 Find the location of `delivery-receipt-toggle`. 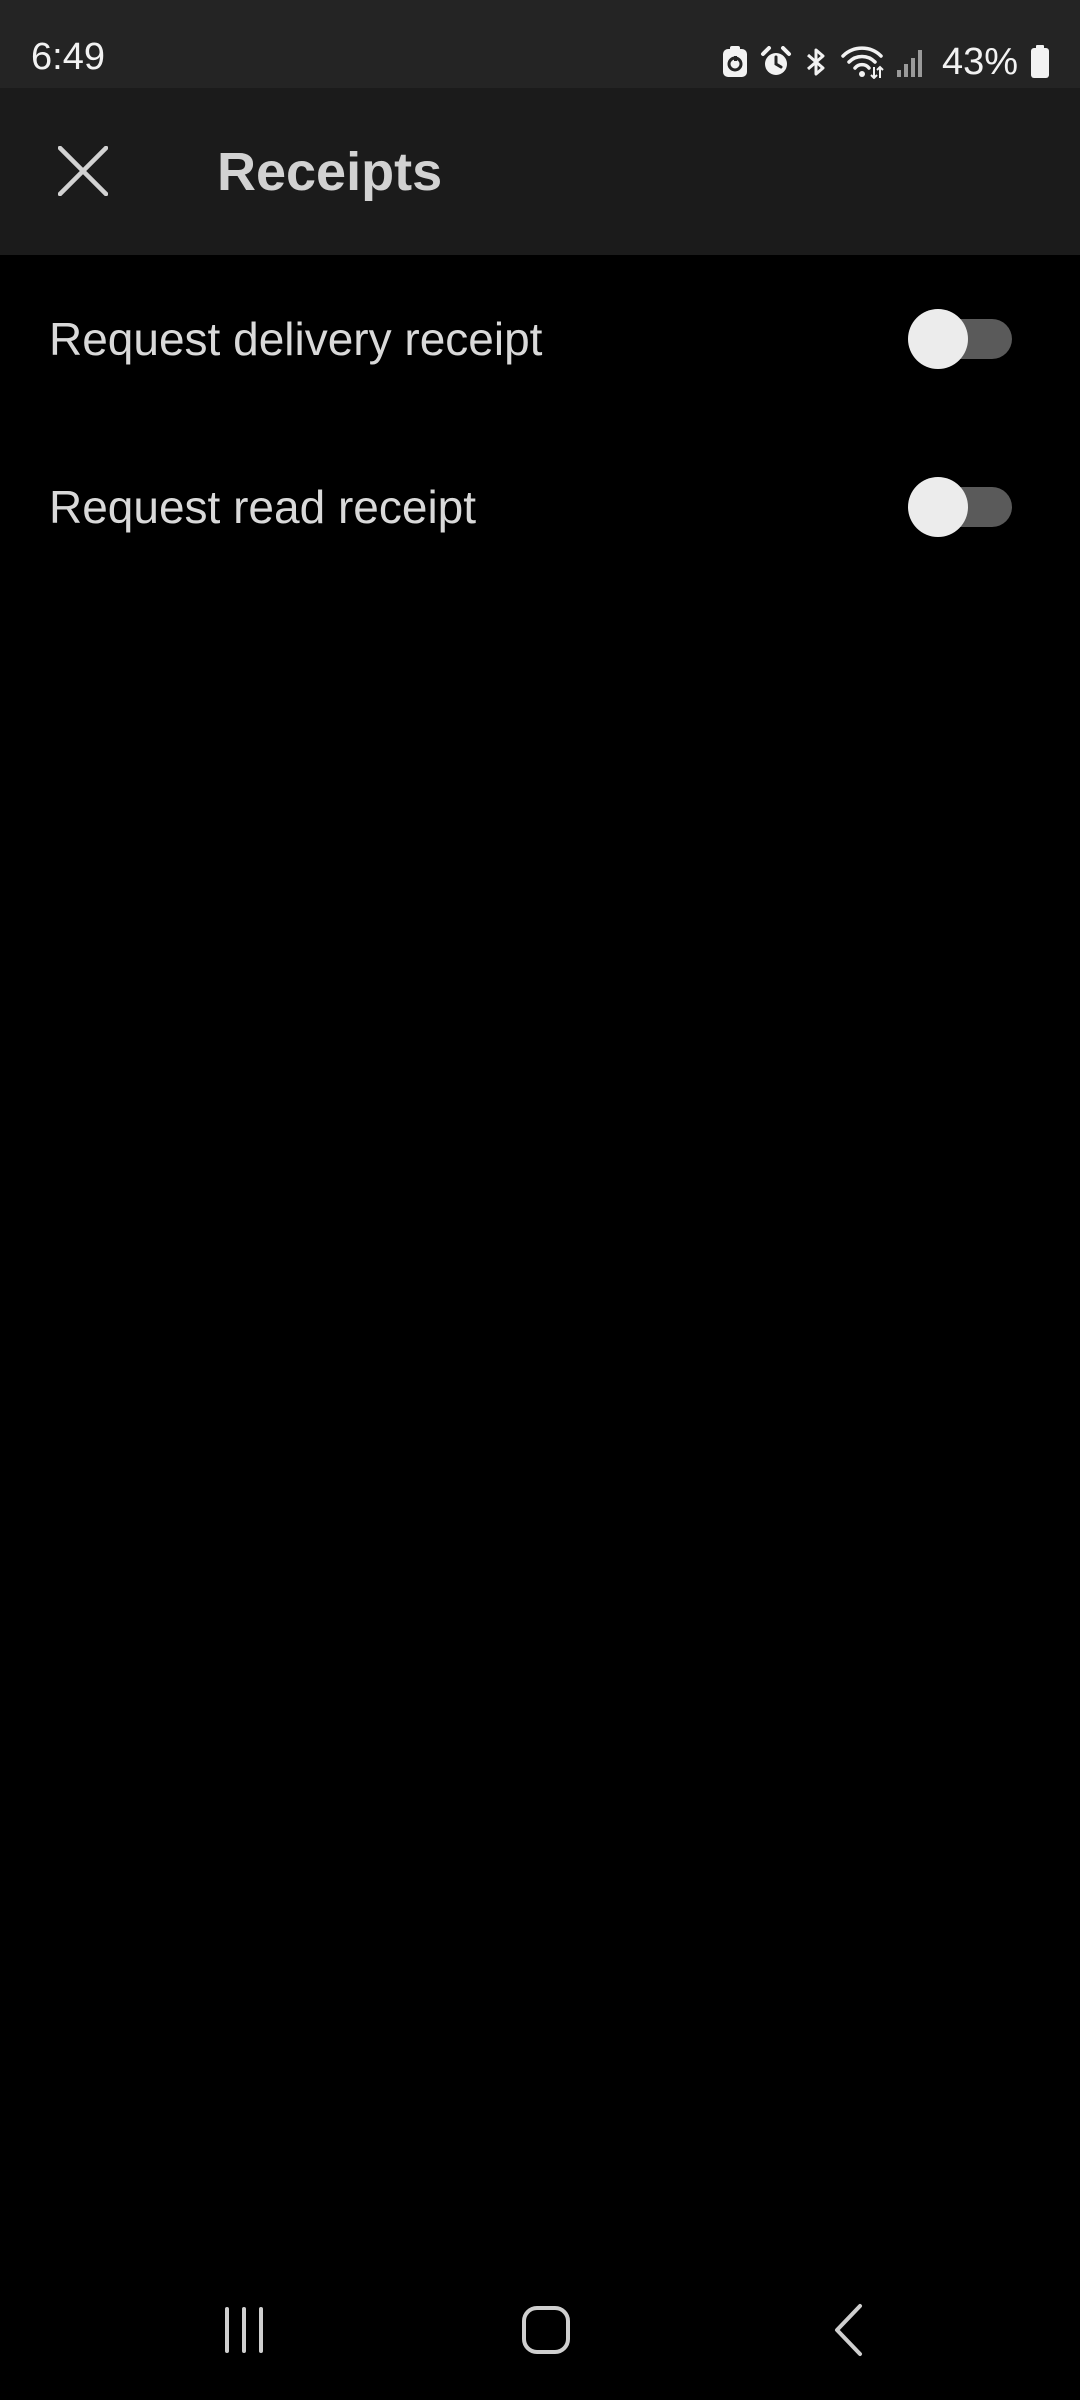

delivery-receipt-toggle is located at coordinates (960, 339).